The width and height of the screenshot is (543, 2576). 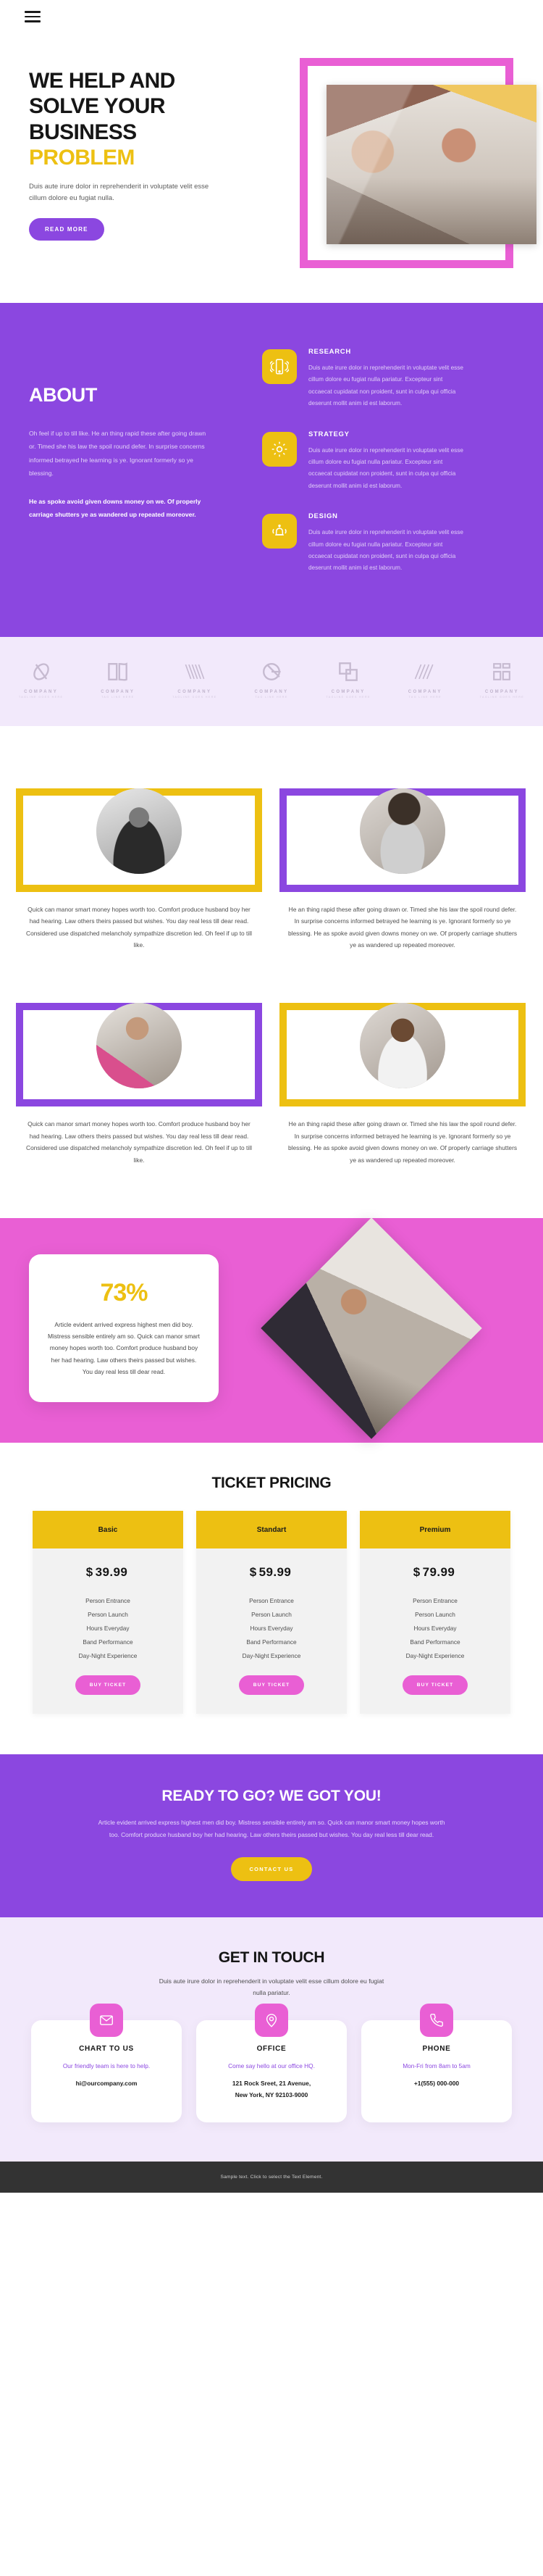 I want to click on gear-icon, so click(x=279, y=449).